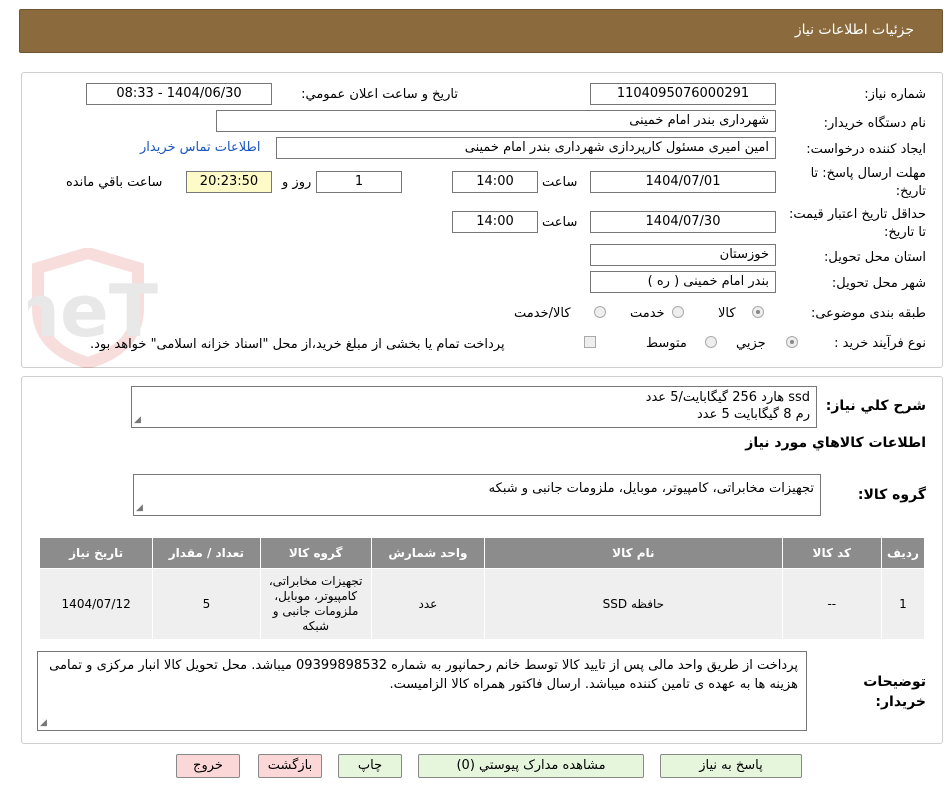  What do you see at coordinates (831, 604) in the screenshot?
I see `cell-code: --` at bounding box center [831, 604].